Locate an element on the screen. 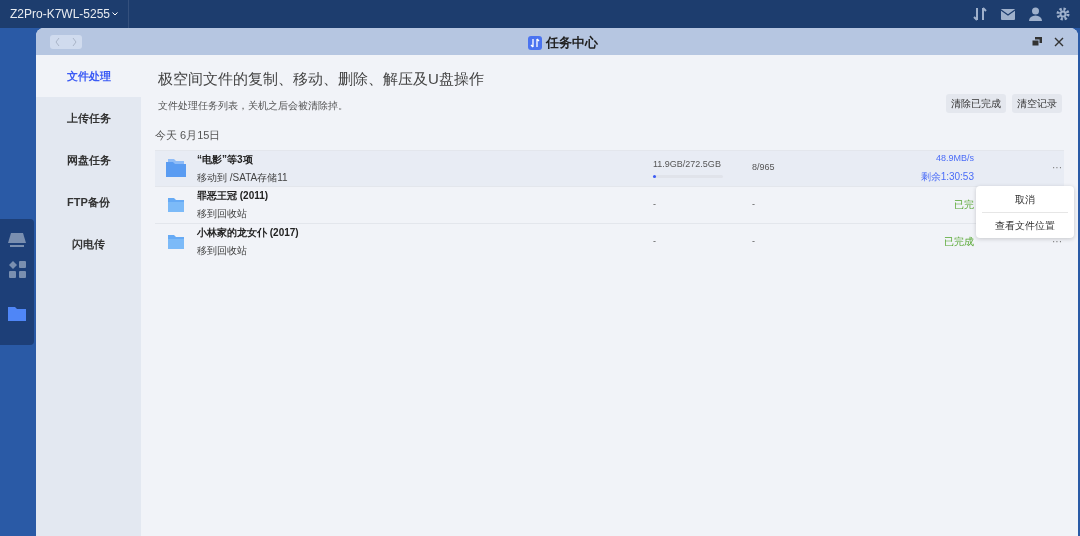 This screenshot has height=536, width=1080. task-app-icon is located at coordinates (535, 42).